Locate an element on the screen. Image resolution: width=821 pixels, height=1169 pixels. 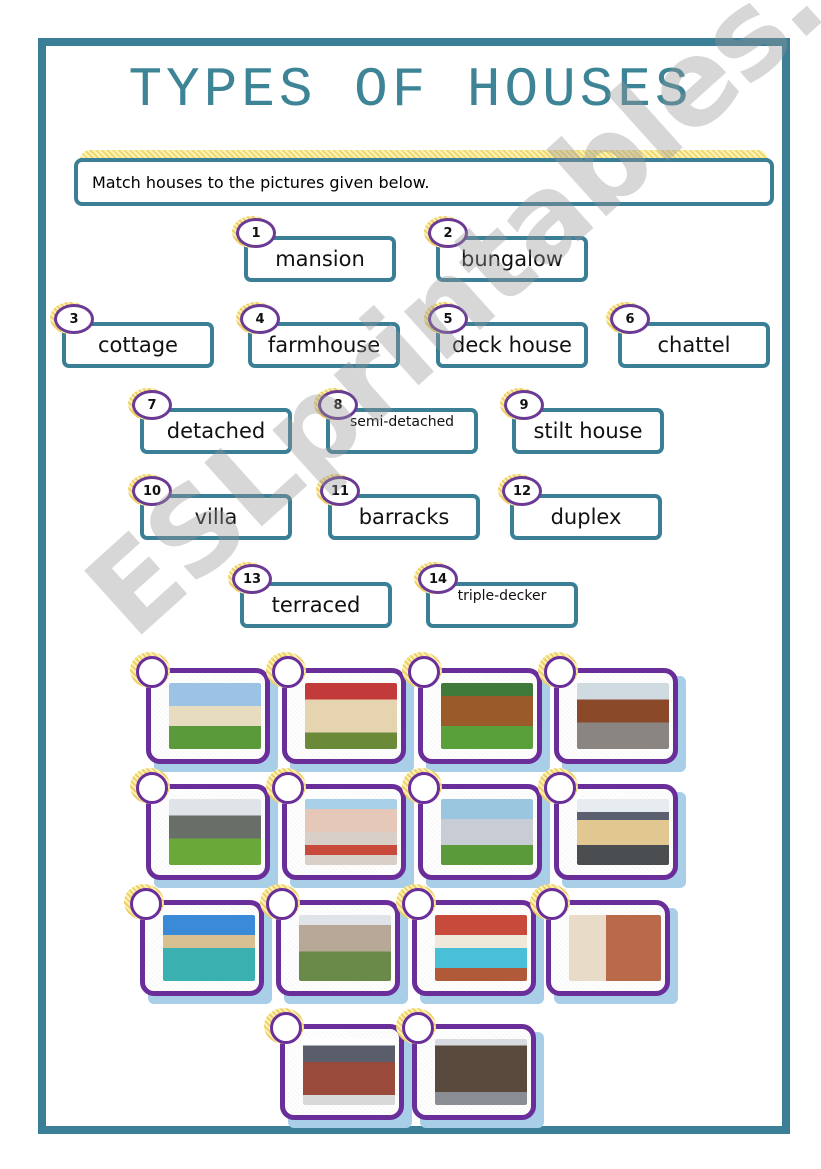
word-card: farmhouse 4 is located at coordinates (318, 335).